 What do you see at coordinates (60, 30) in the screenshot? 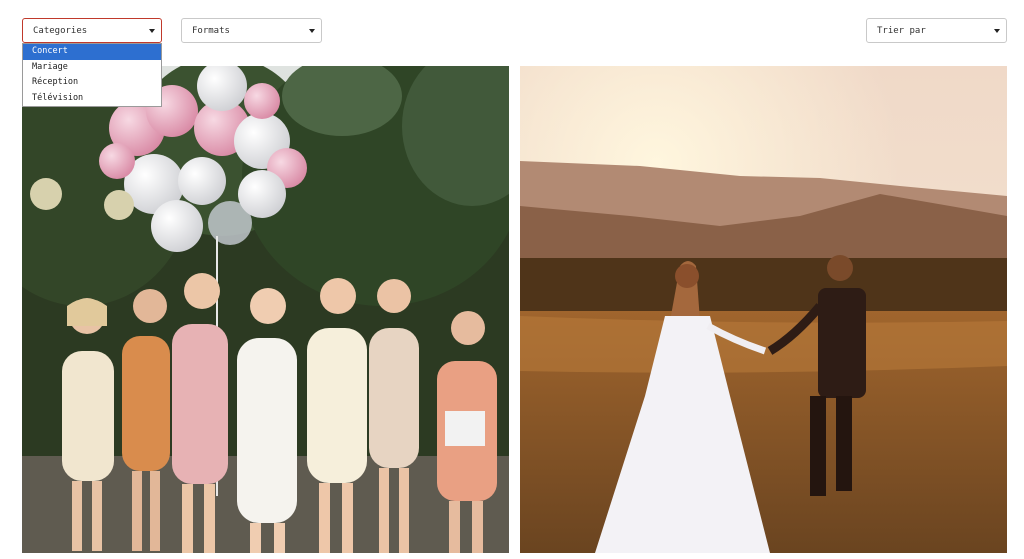
I see `categories-select-label: Categories` at bounding box center [60, 30].